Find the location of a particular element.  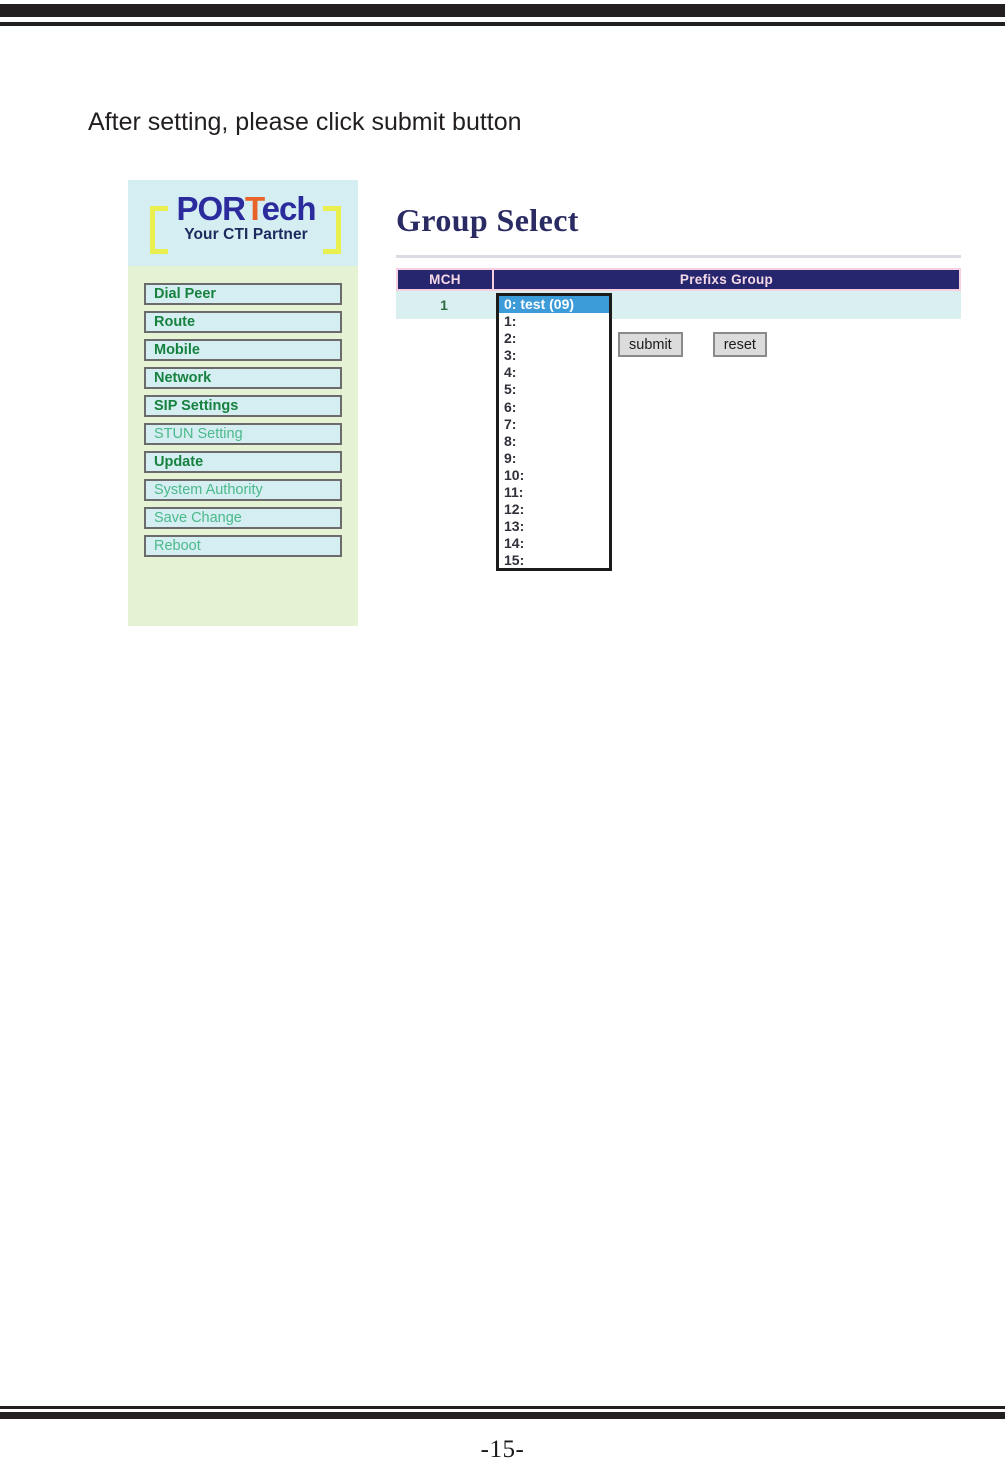

sidebar-logo: PORTech Your CTI Partner is located at coordinates (243, 223).